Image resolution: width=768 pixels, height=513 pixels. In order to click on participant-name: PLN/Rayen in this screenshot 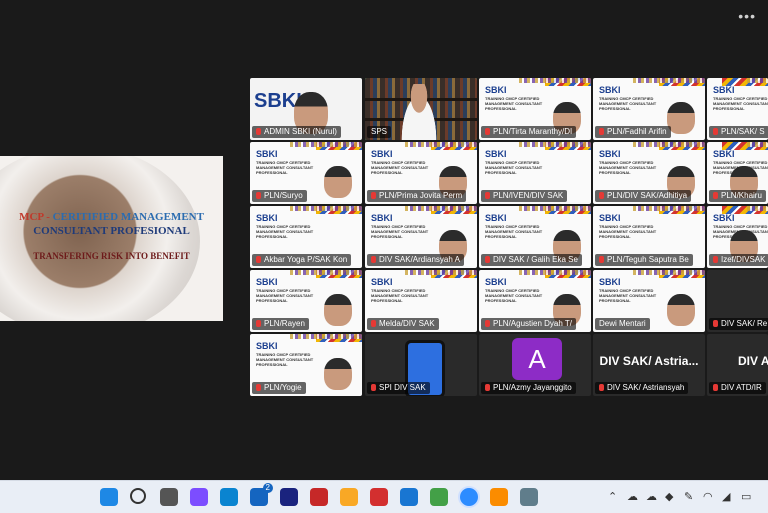, I will do `click(284, 323)`.